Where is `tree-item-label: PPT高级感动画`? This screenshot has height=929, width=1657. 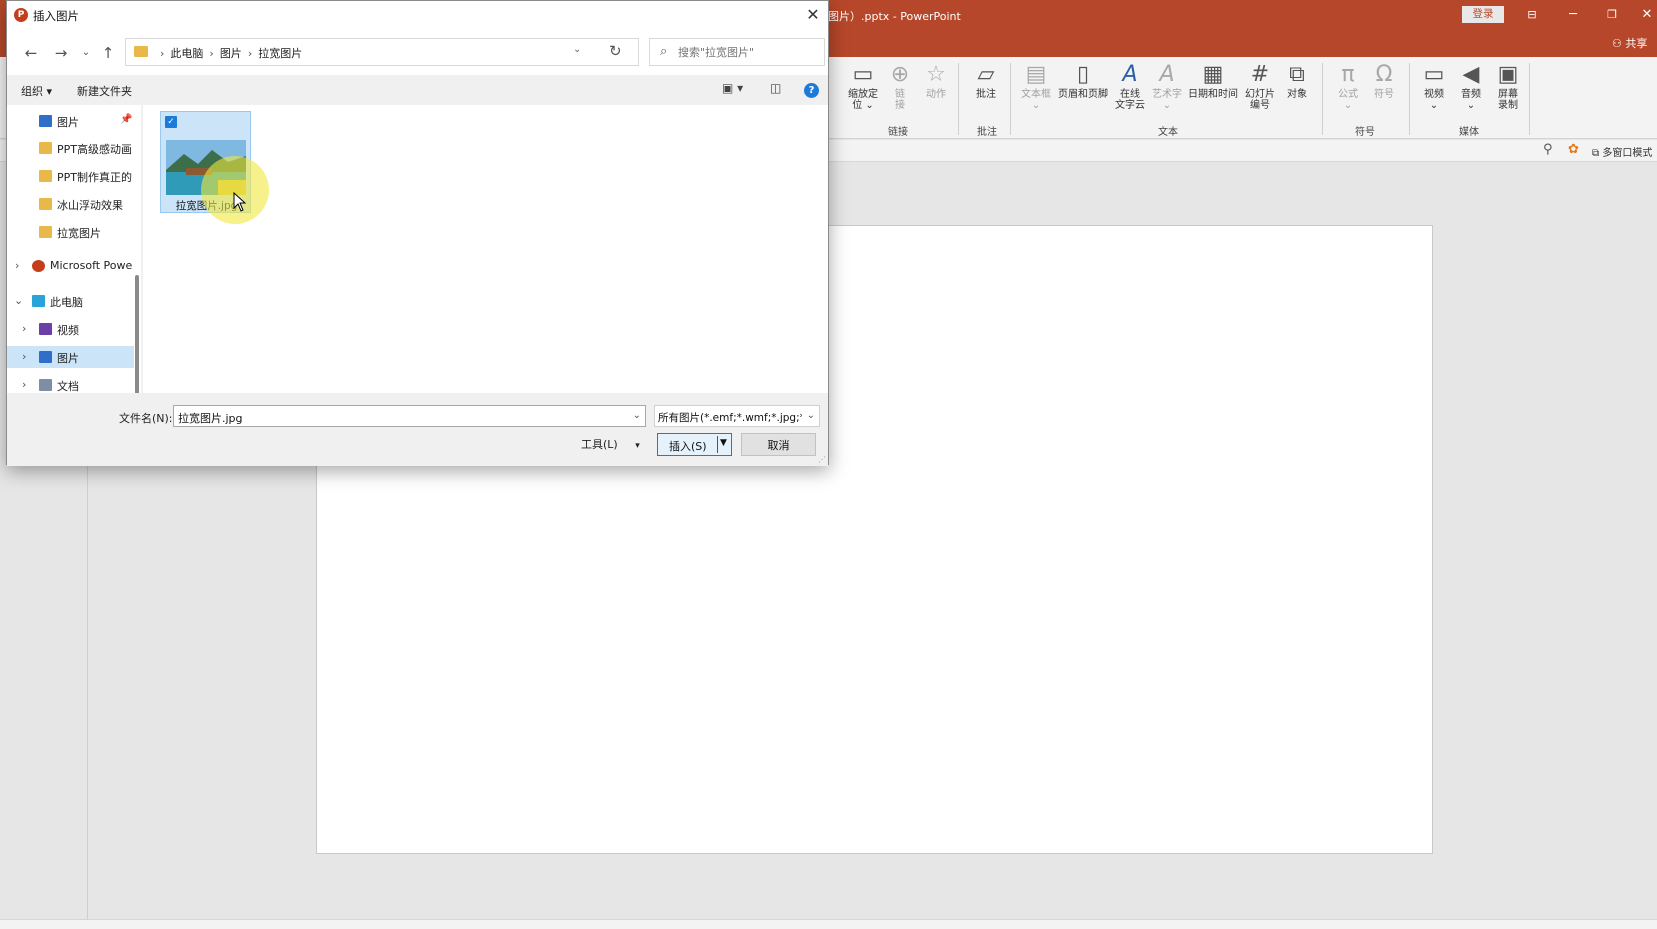
tree-item-label: PPT高级感动画 is located at coordinates (94, 149).